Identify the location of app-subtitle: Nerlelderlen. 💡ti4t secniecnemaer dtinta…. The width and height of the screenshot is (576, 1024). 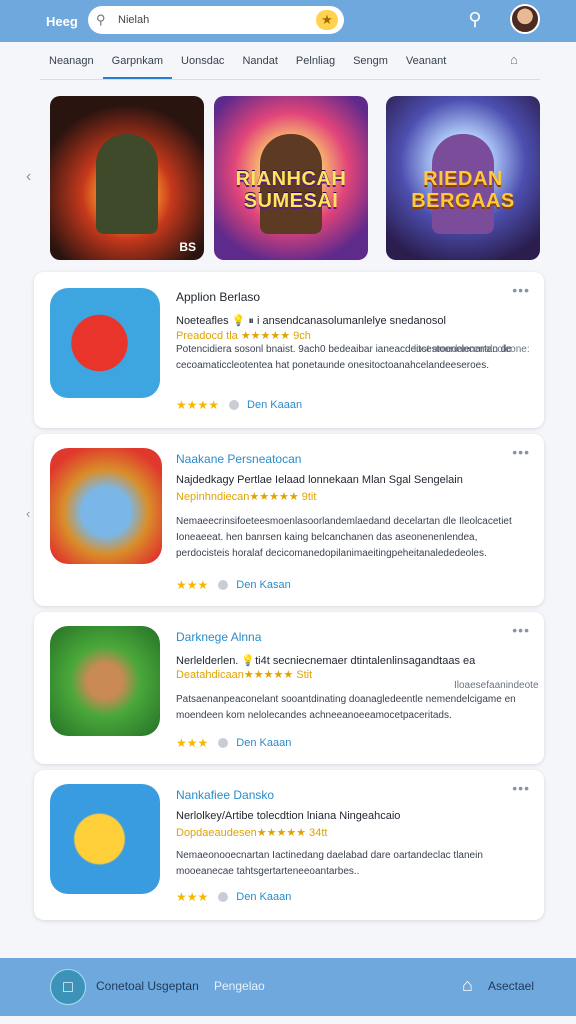
(326, 661).